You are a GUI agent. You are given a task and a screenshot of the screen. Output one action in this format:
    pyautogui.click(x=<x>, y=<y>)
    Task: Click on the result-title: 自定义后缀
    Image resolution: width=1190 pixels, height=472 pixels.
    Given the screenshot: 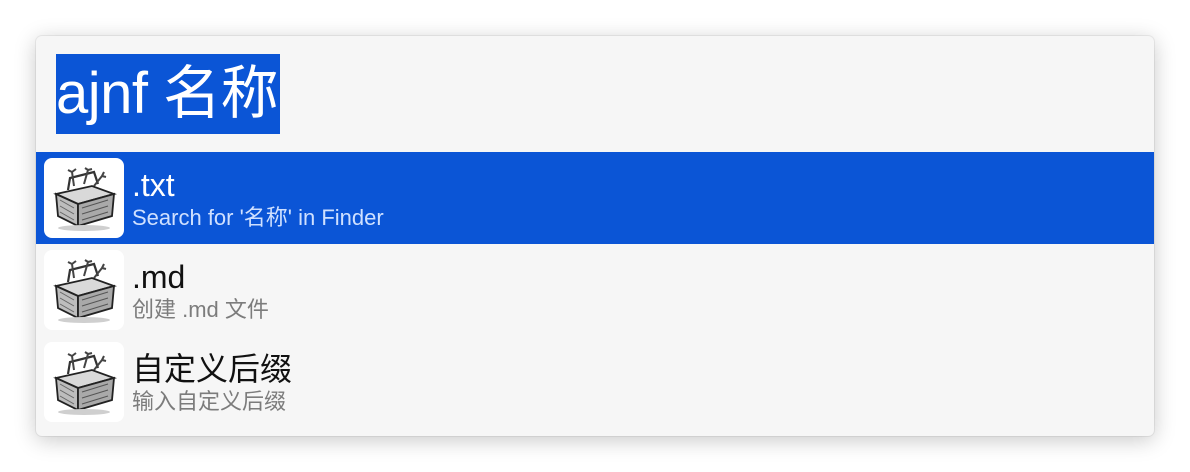 What is the action you would take?
    pyautogui.click(x=212, y=369)
    